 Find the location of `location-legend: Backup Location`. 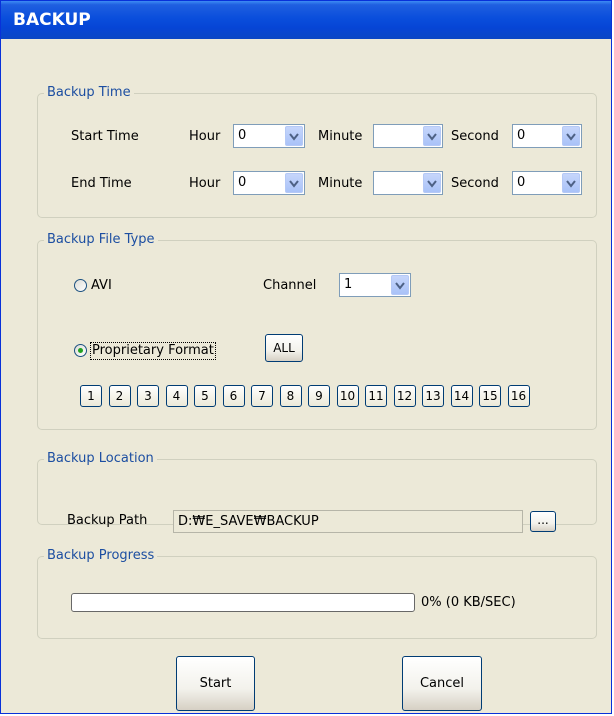

location-legend: Backup Location is located at coordinates (100, 459).